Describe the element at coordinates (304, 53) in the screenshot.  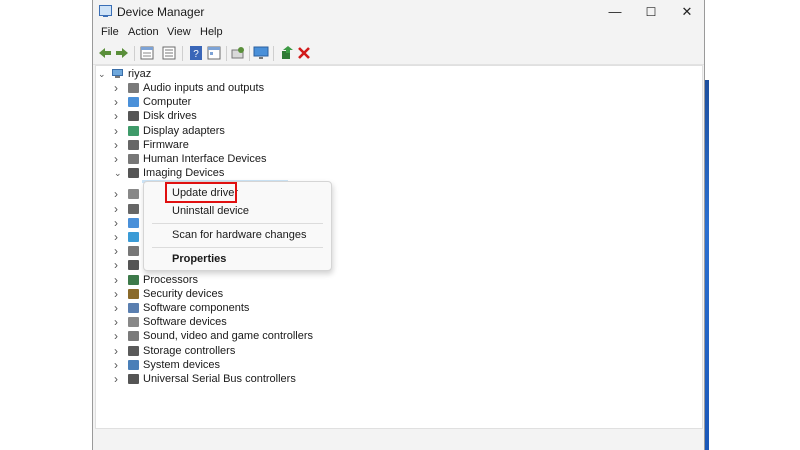
I see `uninstall-icon` at that location.